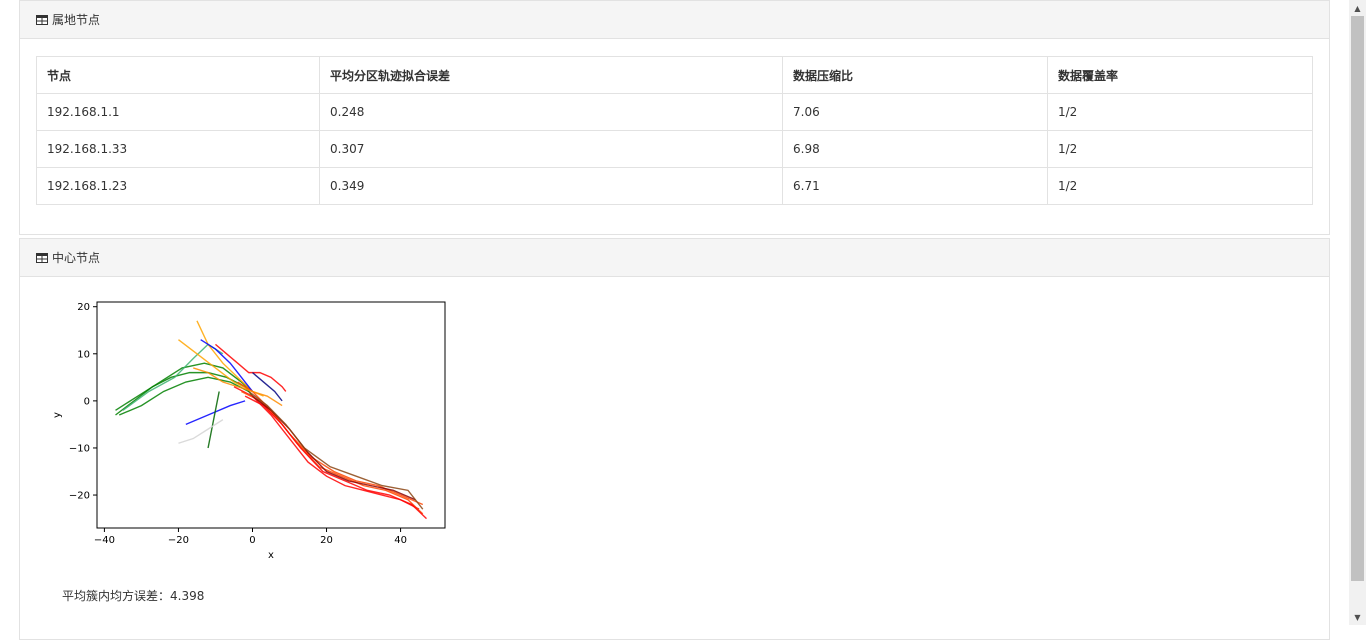 This screenshot has width=1366, height=640. Describe the element at coordinates (178, 75) in the screenshot. I see `column-header-node: 节点` at that location.